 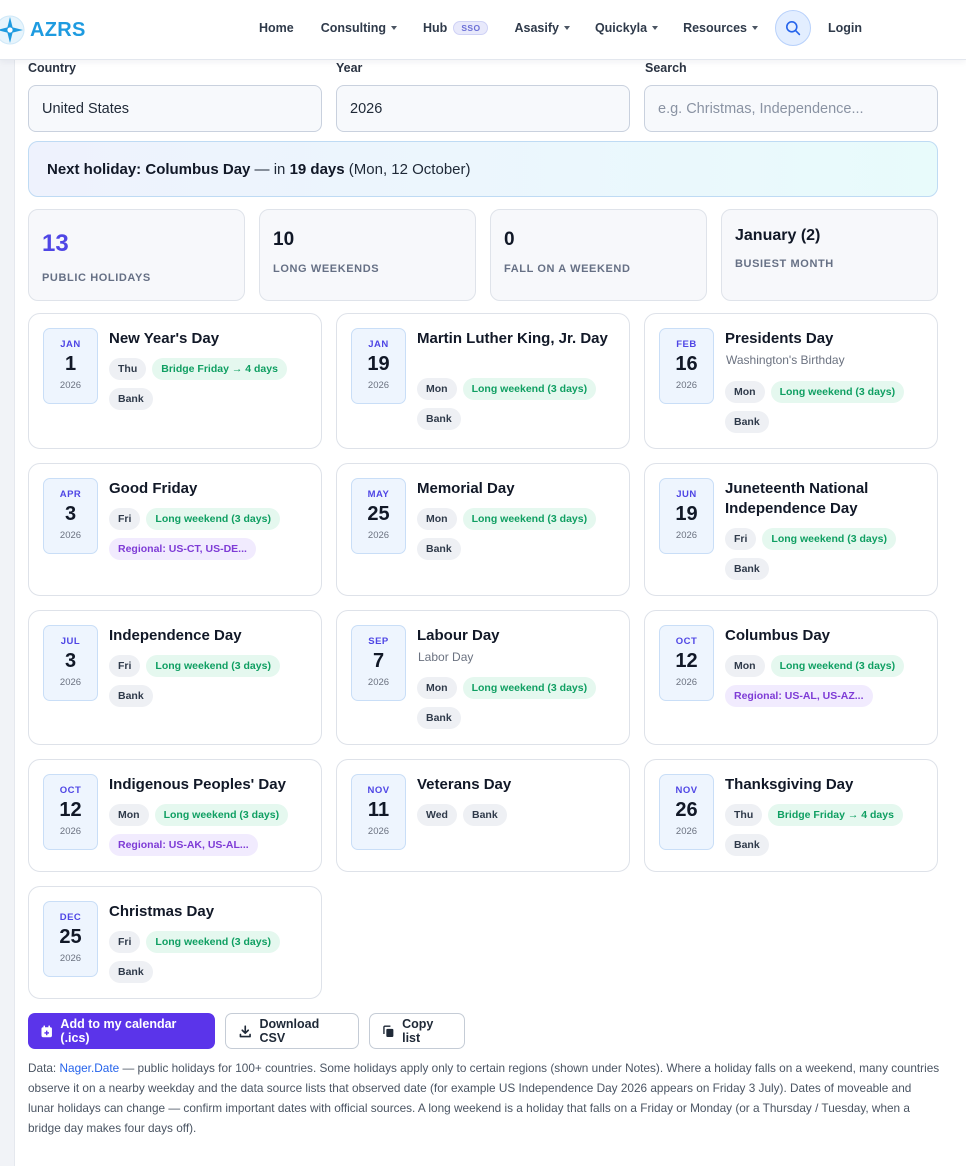 What do you see at coordinates (536, 28) in the screenshot?
I see `nav-asasify-label: Asasify` at bounding box center [536, 28].